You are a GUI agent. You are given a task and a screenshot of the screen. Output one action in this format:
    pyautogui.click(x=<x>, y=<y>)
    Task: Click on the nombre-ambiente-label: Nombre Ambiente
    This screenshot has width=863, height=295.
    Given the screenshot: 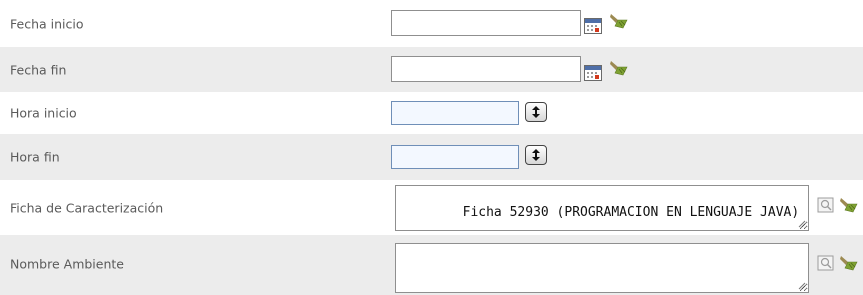 What is the action you would take?
    pyautogui.click(x=67, y=264)
    